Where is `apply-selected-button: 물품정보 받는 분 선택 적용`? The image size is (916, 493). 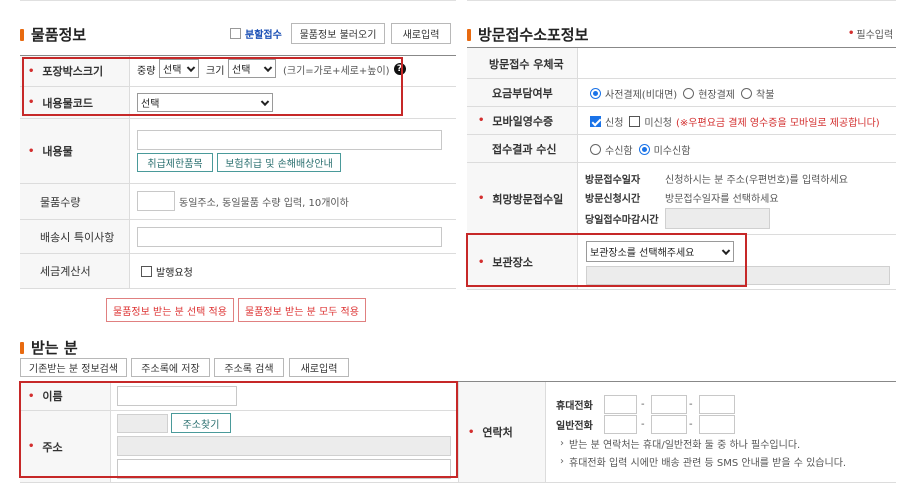
apply-selected-button: 물품정보 받는 분 선택 적용 is located at coordinates (170, 310).